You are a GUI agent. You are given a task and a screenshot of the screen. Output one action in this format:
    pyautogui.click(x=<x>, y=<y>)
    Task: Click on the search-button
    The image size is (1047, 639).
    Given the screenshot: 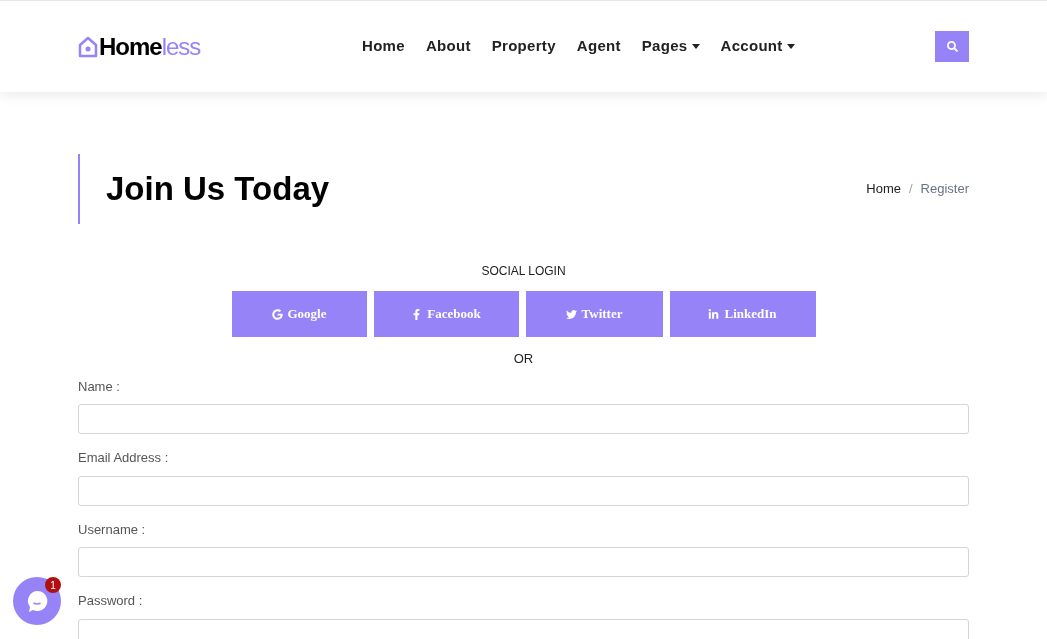 What is the action you would take?
    pyautogui.click(x=952, y=46)
    